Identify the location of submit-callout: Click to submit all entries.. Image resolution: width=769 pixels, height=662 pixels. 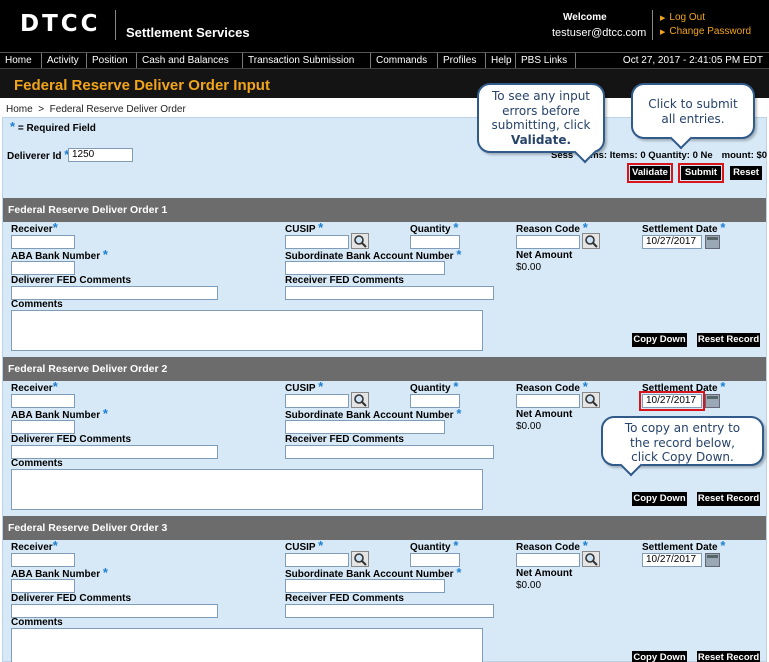
(693, 116).